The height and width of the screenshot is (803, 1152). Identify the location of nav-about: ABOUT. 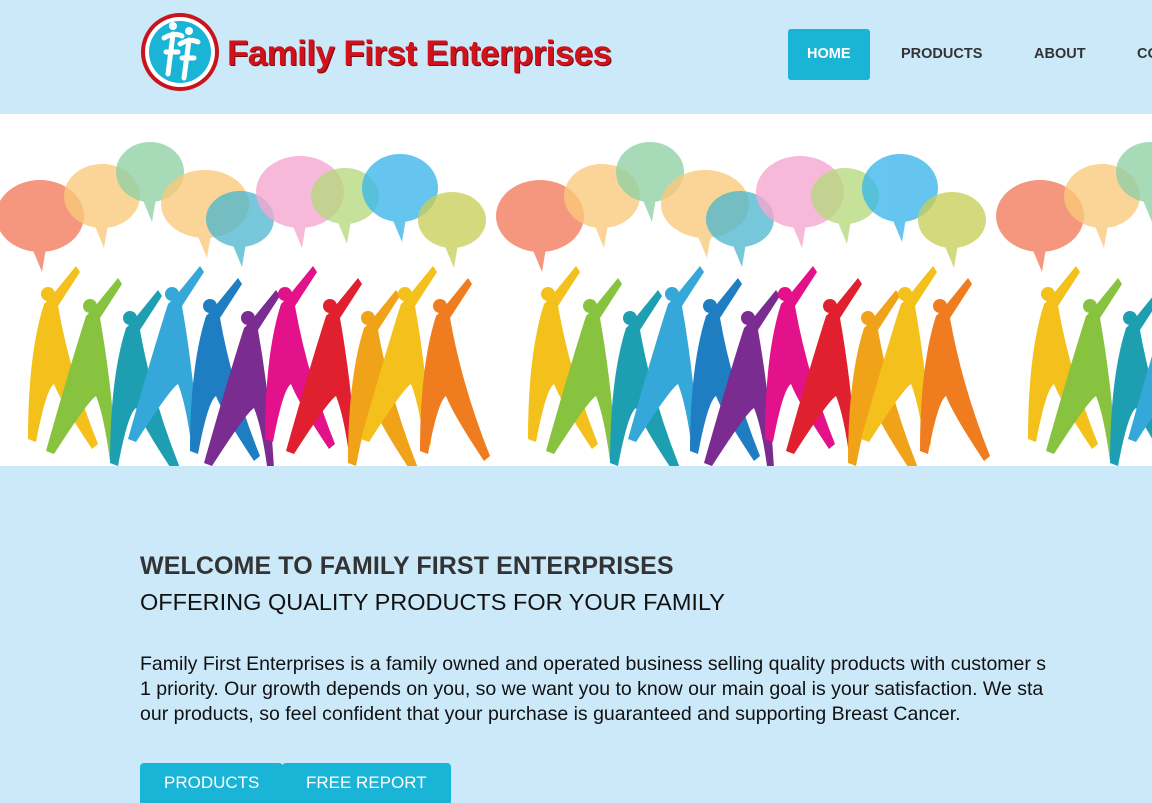
(1060, 54).